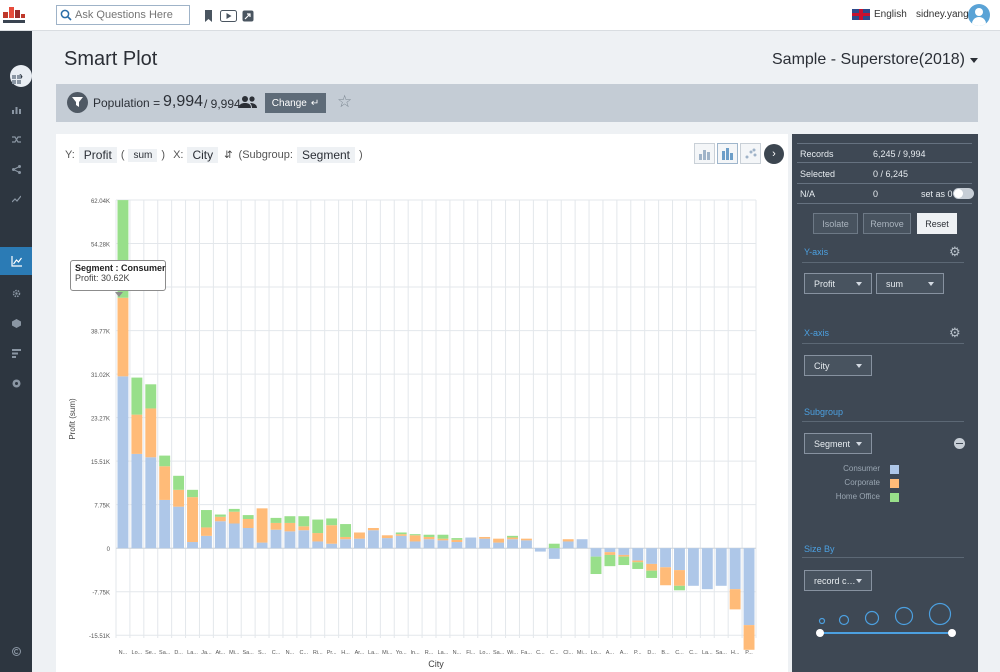  What do you see at coordinates (727, 153) in the screenshot?
I see `stacked-bar-chart-type-icon` at bounding box center [727, 153].